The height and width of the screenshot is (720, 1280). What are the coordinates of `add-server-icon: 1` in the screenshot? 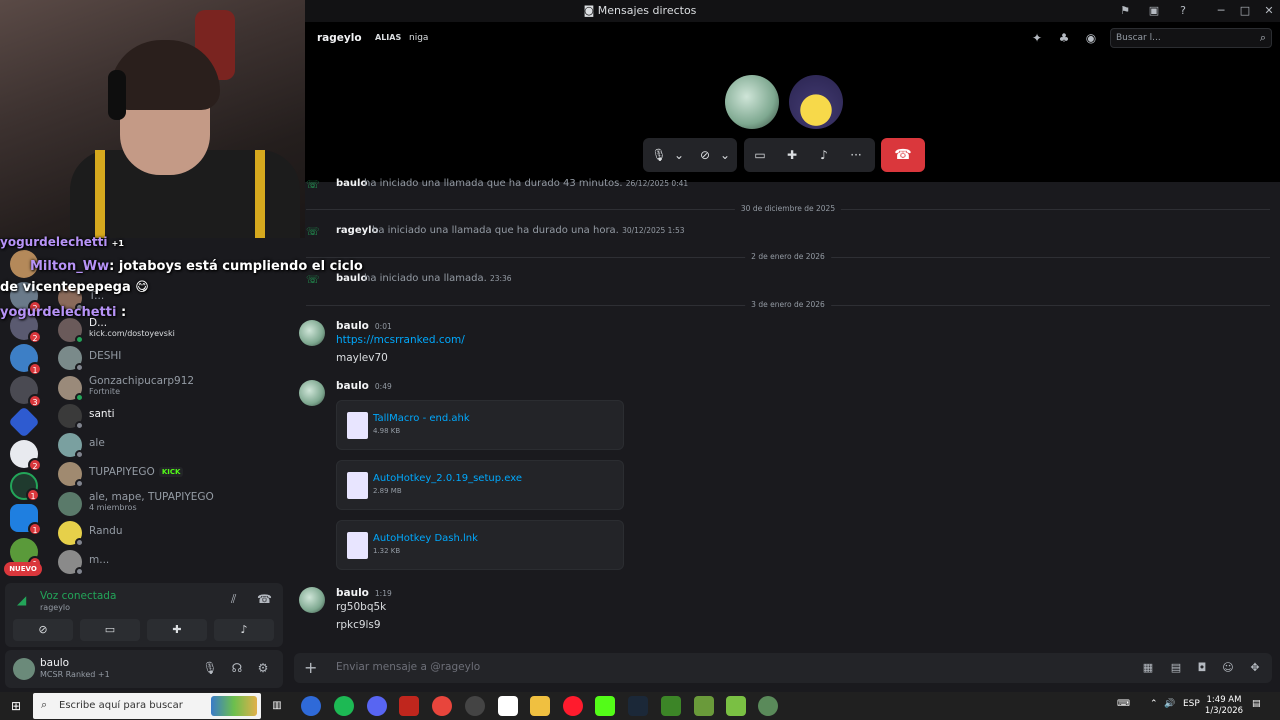 It's located at (25, 487).